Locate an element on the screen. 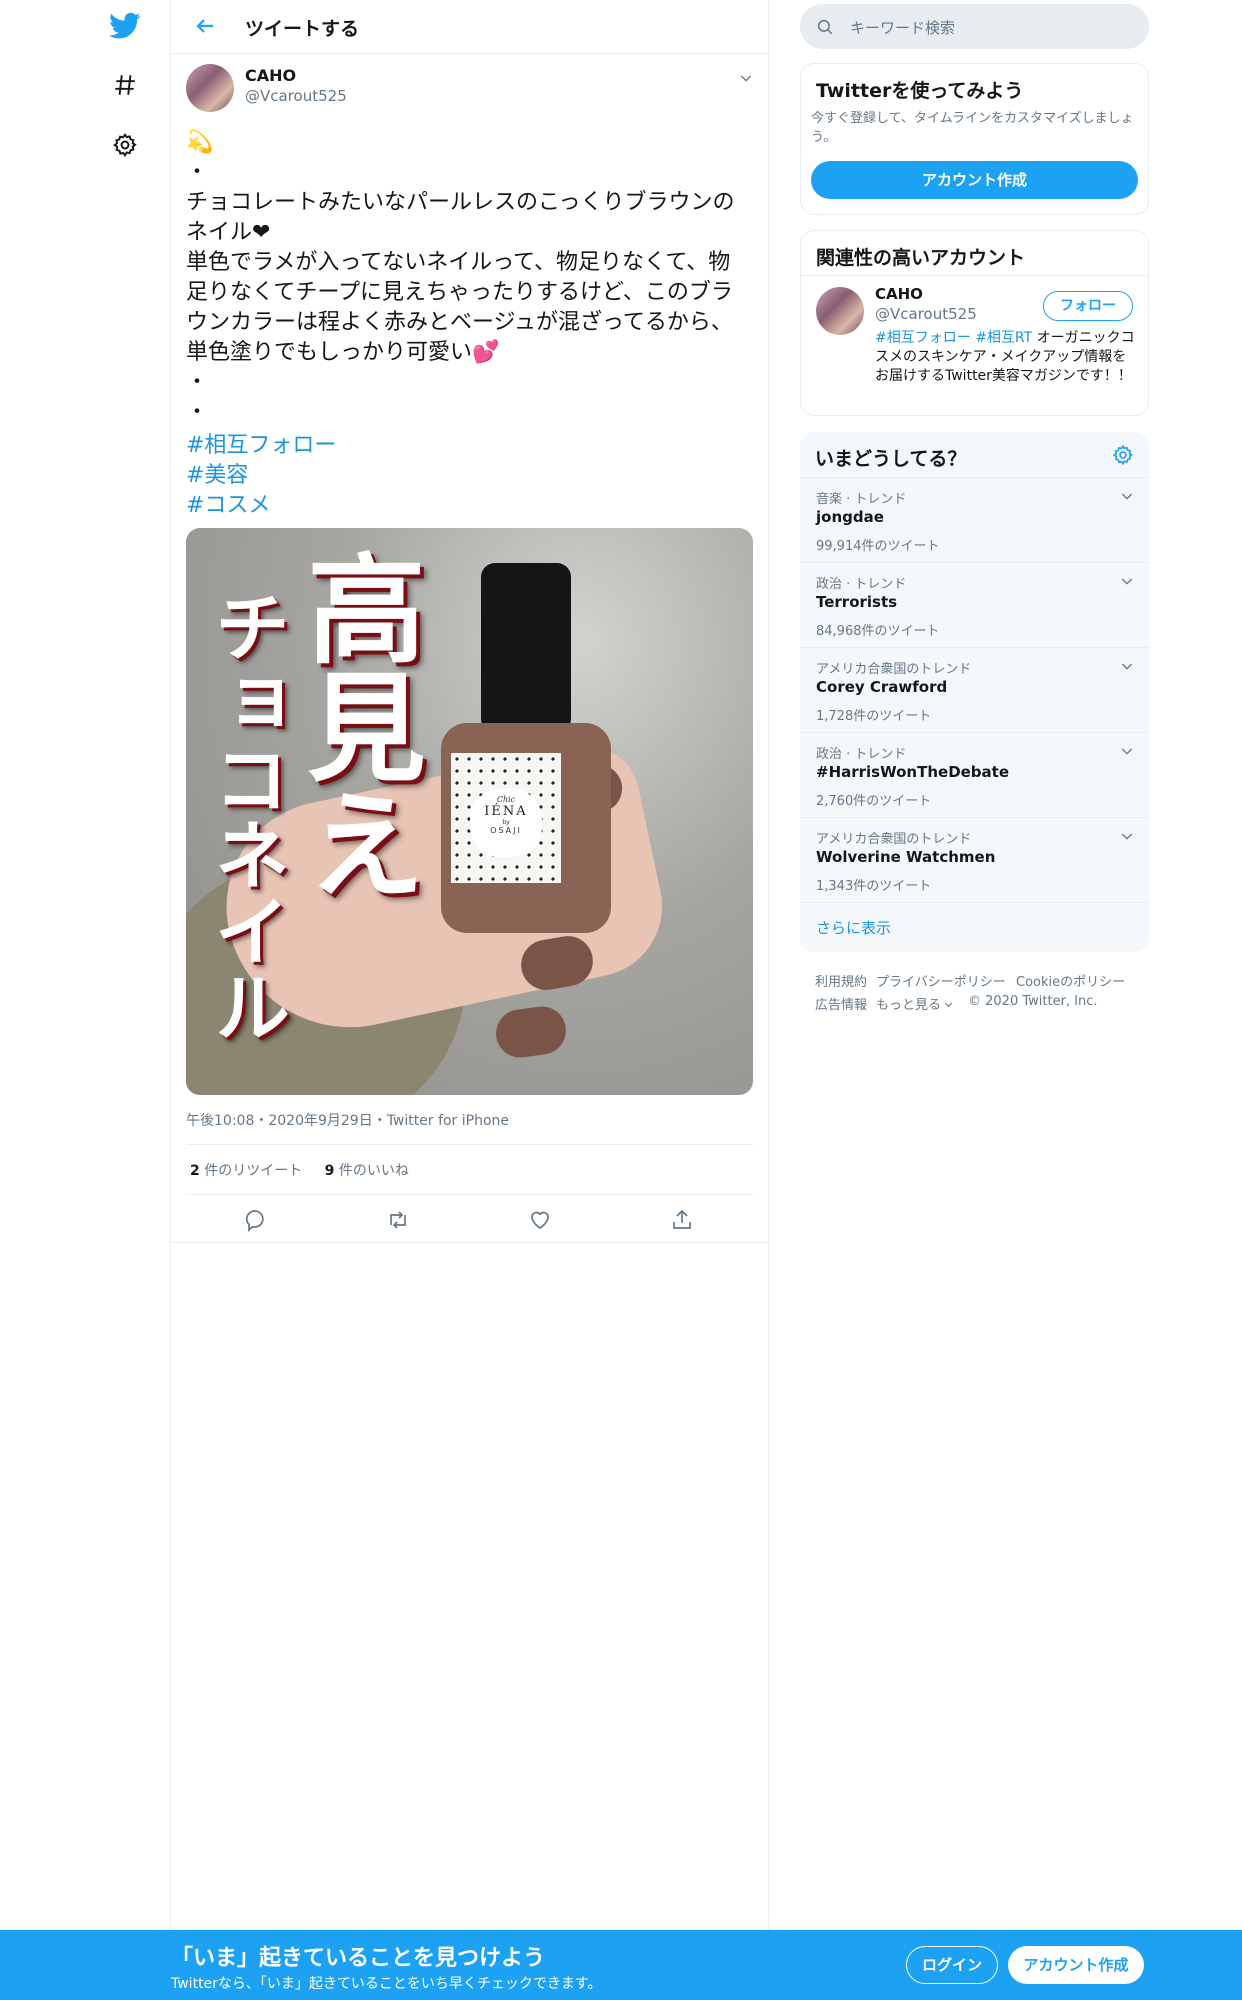  trend-name: jongdae is located at coordinates (850, 517).